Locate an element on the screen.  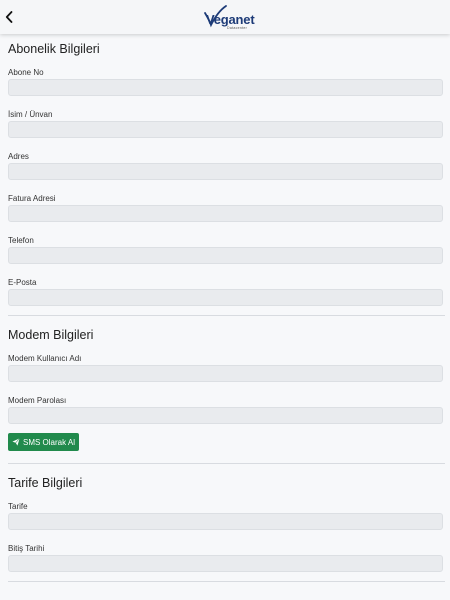
modem-username-label: Modem Kullanıcı Adı is located at coordinates (45, 358).